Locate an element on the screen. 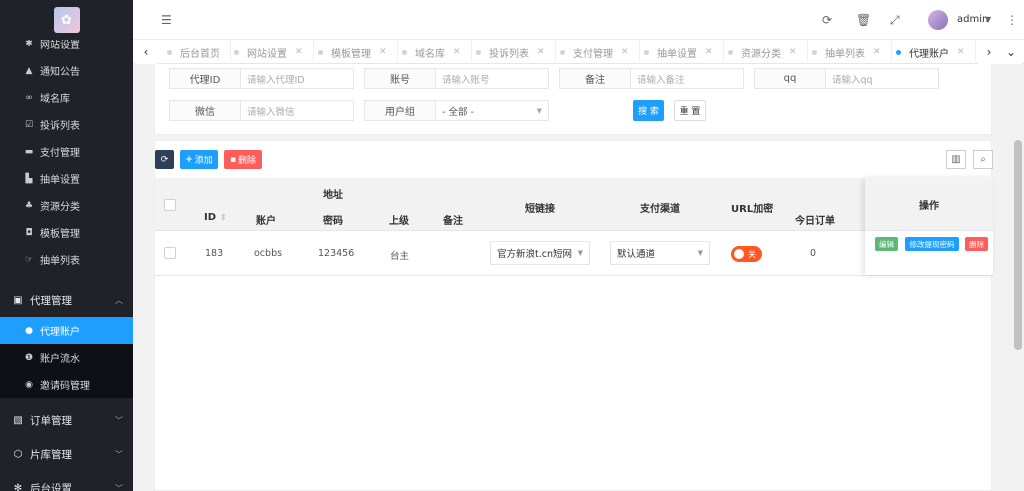 This screenshot has width=1024, height=491. avatar is located at coordinates (938, 20).